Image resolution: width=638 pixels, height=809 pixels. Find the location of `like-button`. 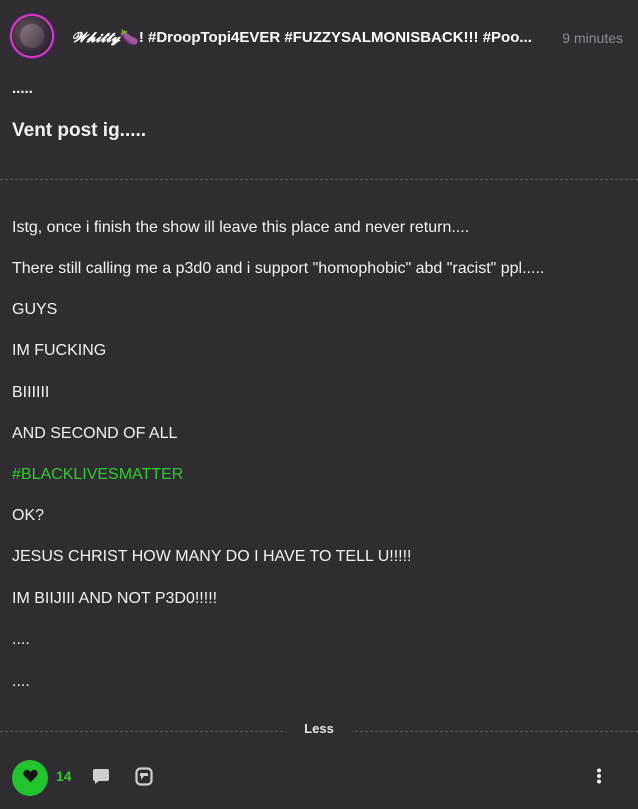

like-button is located at coordinates (30, 778).